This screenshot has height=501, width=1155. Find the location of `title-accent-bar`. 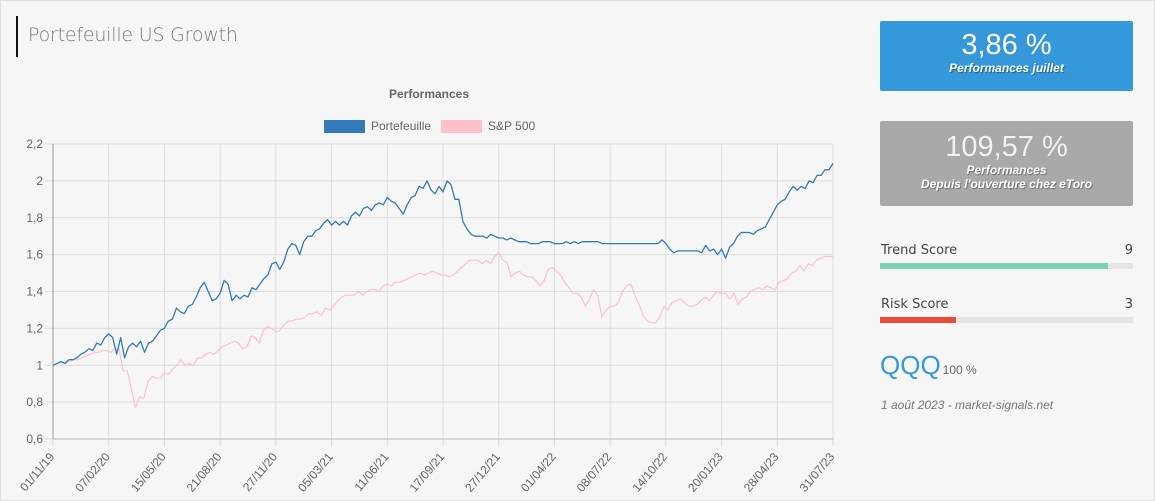

title-accent-bar is located at coordinates (17, 36).